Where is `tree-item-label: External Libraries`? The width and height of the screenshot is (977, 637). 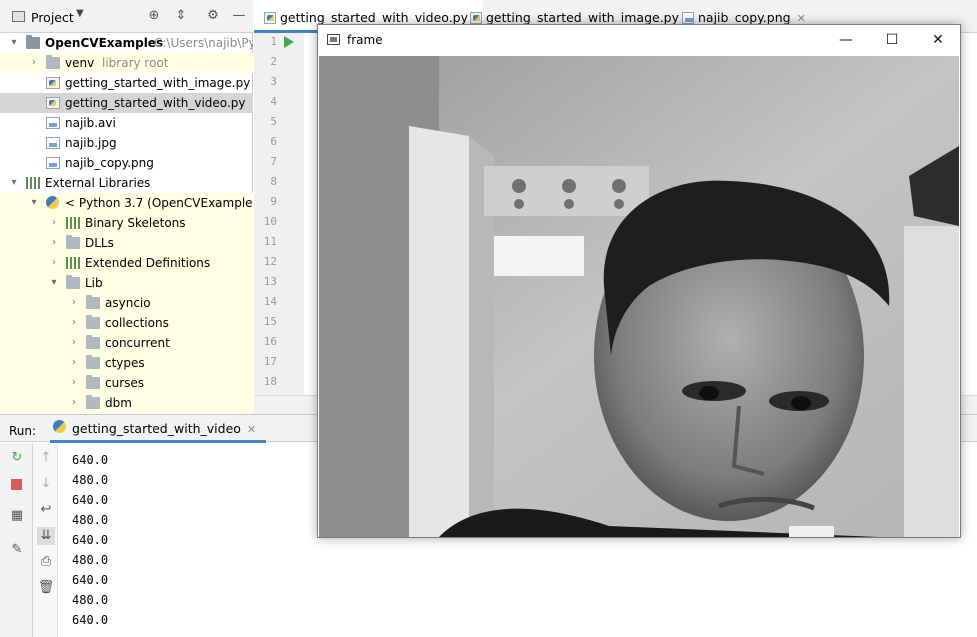
tree-item-label: External Libraries is located at coordinates (98, 183).